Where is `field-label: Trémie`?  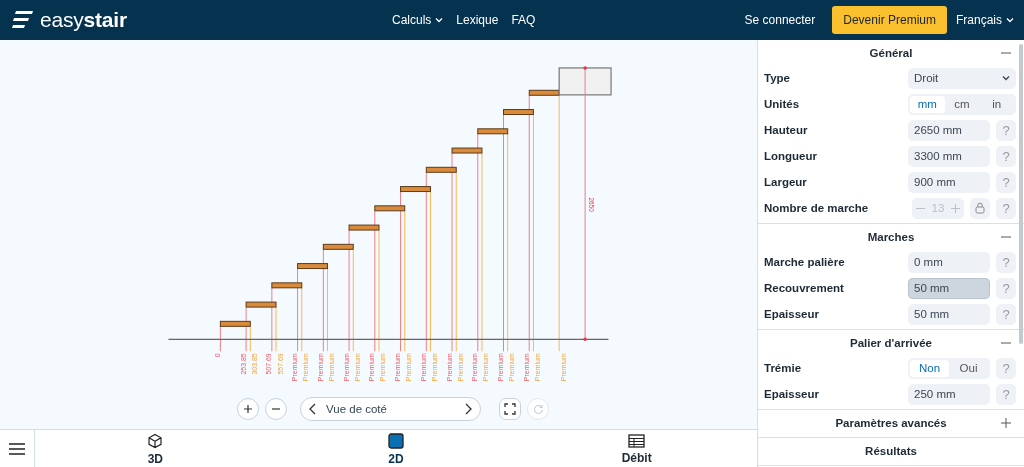 field-label: Trémie is located at coordinates (783, 368).